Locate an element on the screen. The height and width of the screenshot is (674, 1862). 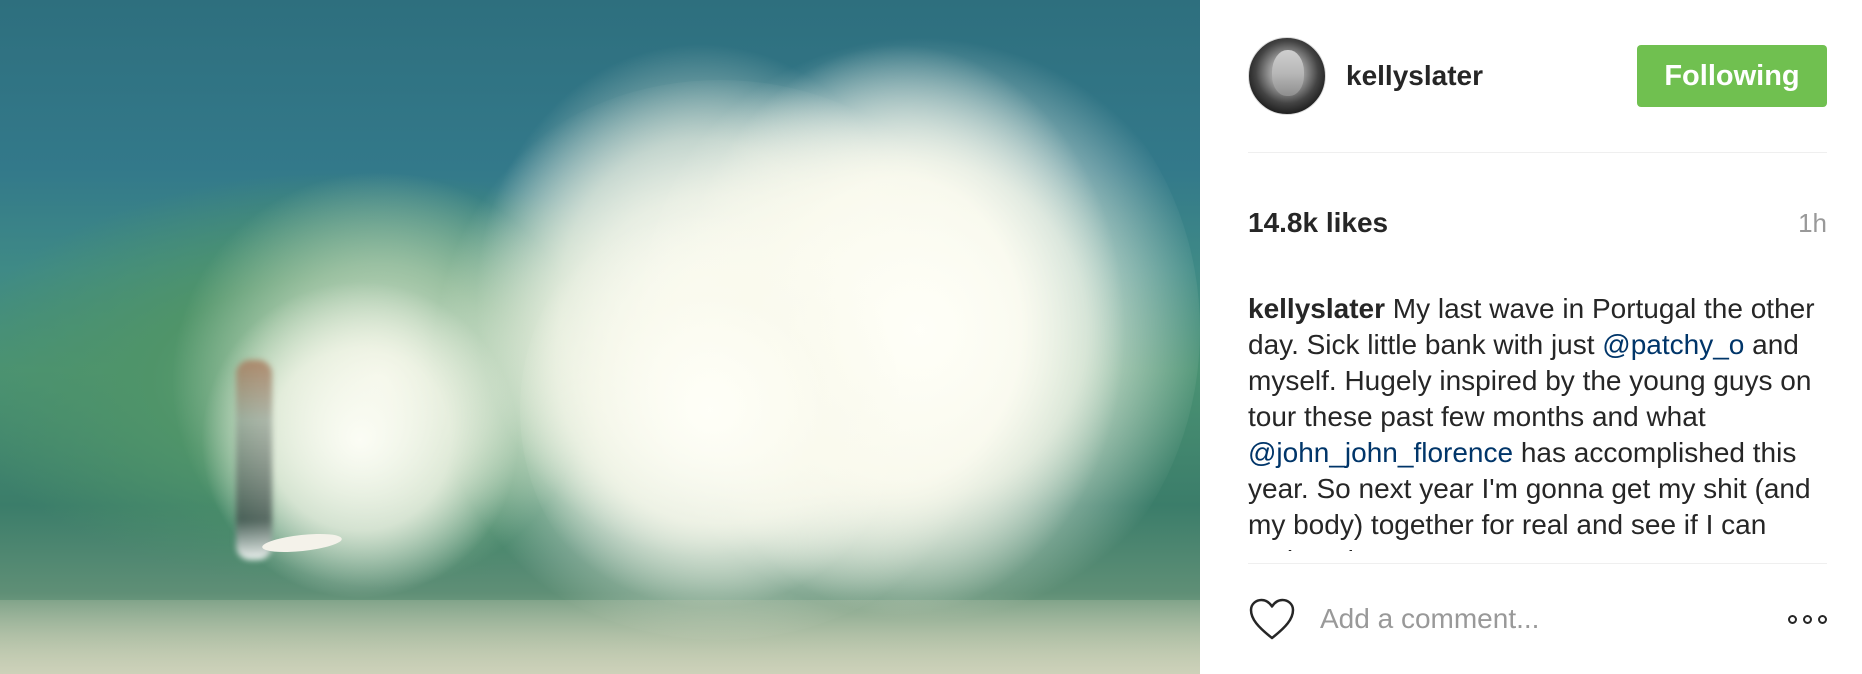
comment-bar is located at coordinates (1537, 618).